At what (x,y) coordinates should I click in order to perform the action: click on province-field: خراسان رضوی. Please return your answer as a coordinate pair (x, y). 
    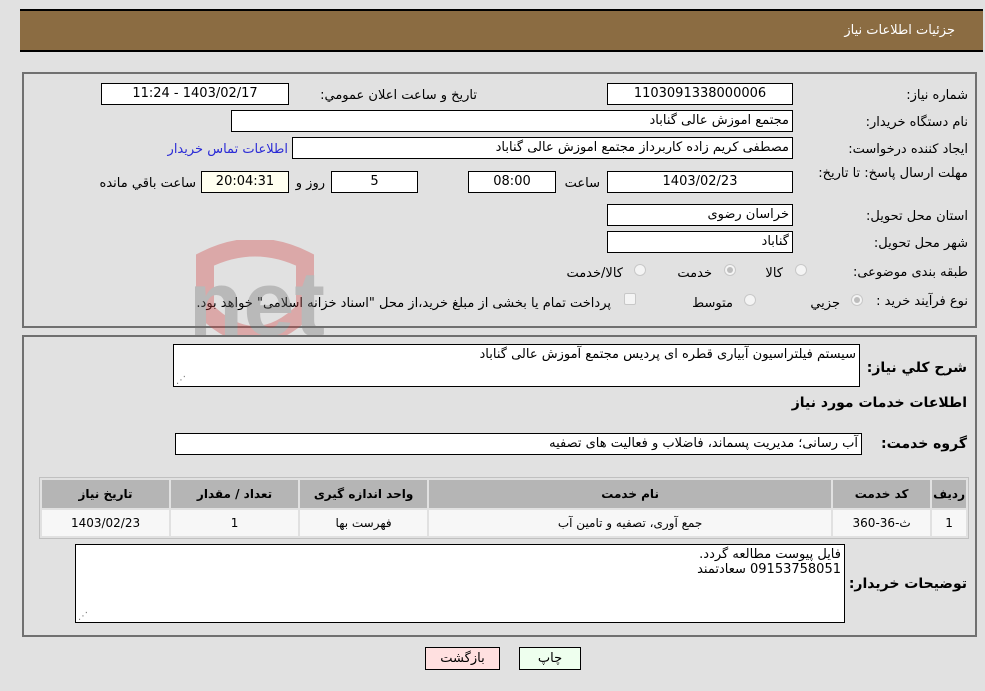
    Looking at the image, I should click on (700, 215).